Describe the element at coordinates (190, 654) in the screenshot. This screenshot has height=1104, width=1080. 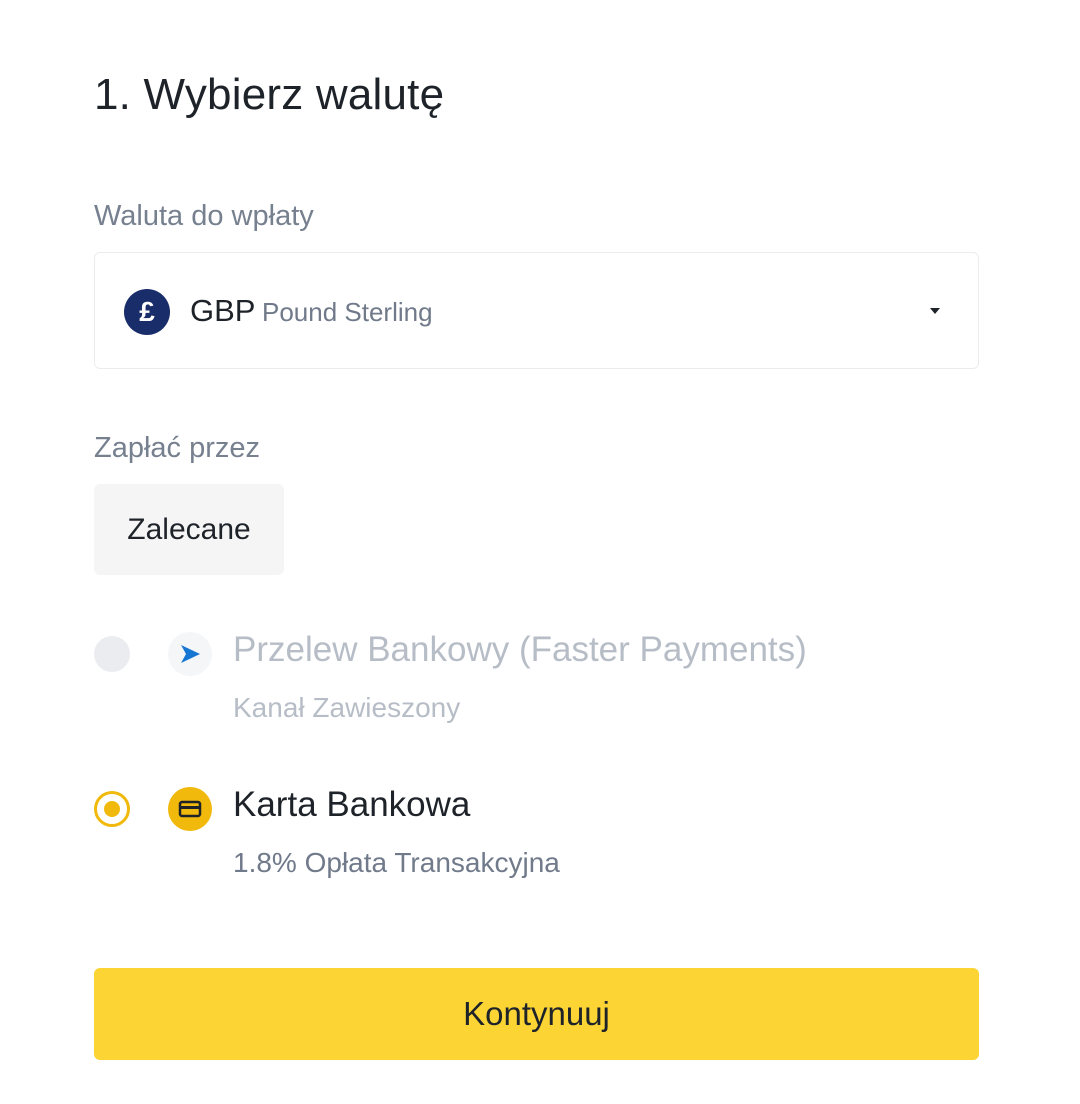
I see `bank-transfer-arrow-icon` at that location.